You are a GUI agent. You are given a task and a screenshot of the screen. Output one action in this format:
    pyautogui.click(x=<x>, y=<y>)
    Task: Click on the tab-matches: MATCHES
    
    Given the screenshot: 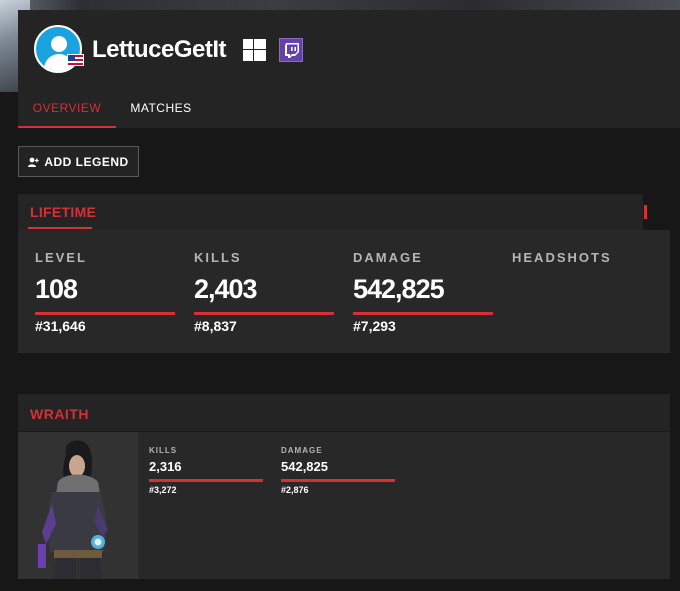 What is the action you would take?
    pyautogui.click(x=161, y=109)
    